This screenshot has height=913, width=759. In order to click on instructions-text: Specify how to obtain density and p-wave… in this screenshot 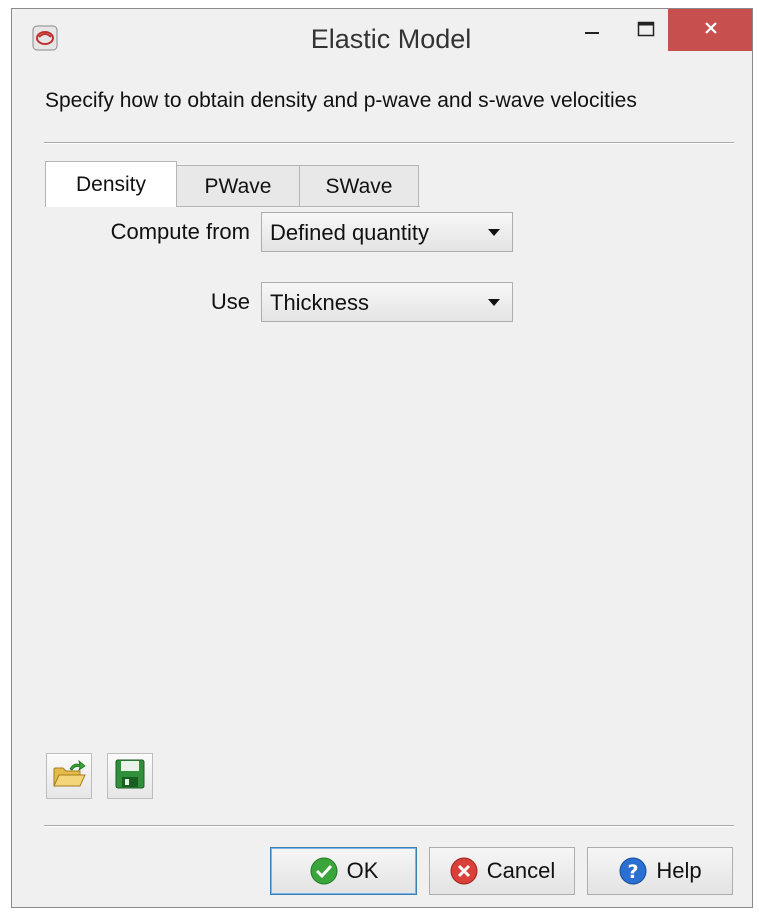, I will do `click(341, 100)`.